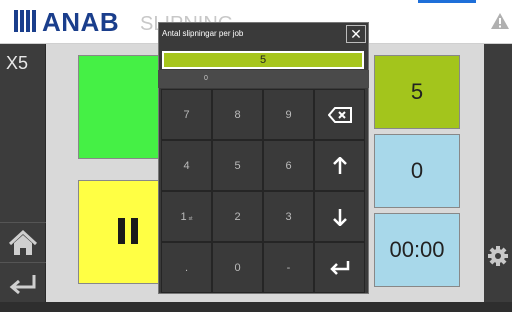 The image size is (512, 312). What do you see at coordinates (203, 33) in the screenshot?
I see `dialog-title: Antal slipningar per job` at bounding box center [203, 33].